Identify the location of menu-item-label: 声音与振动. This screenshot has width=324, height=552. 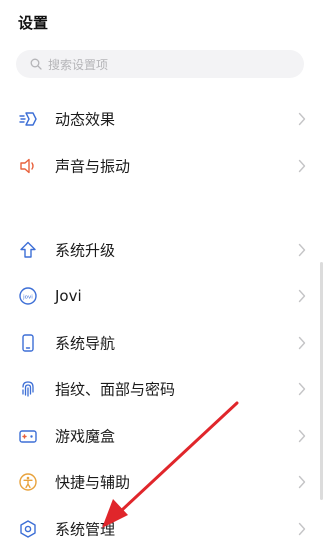
(93, 166).